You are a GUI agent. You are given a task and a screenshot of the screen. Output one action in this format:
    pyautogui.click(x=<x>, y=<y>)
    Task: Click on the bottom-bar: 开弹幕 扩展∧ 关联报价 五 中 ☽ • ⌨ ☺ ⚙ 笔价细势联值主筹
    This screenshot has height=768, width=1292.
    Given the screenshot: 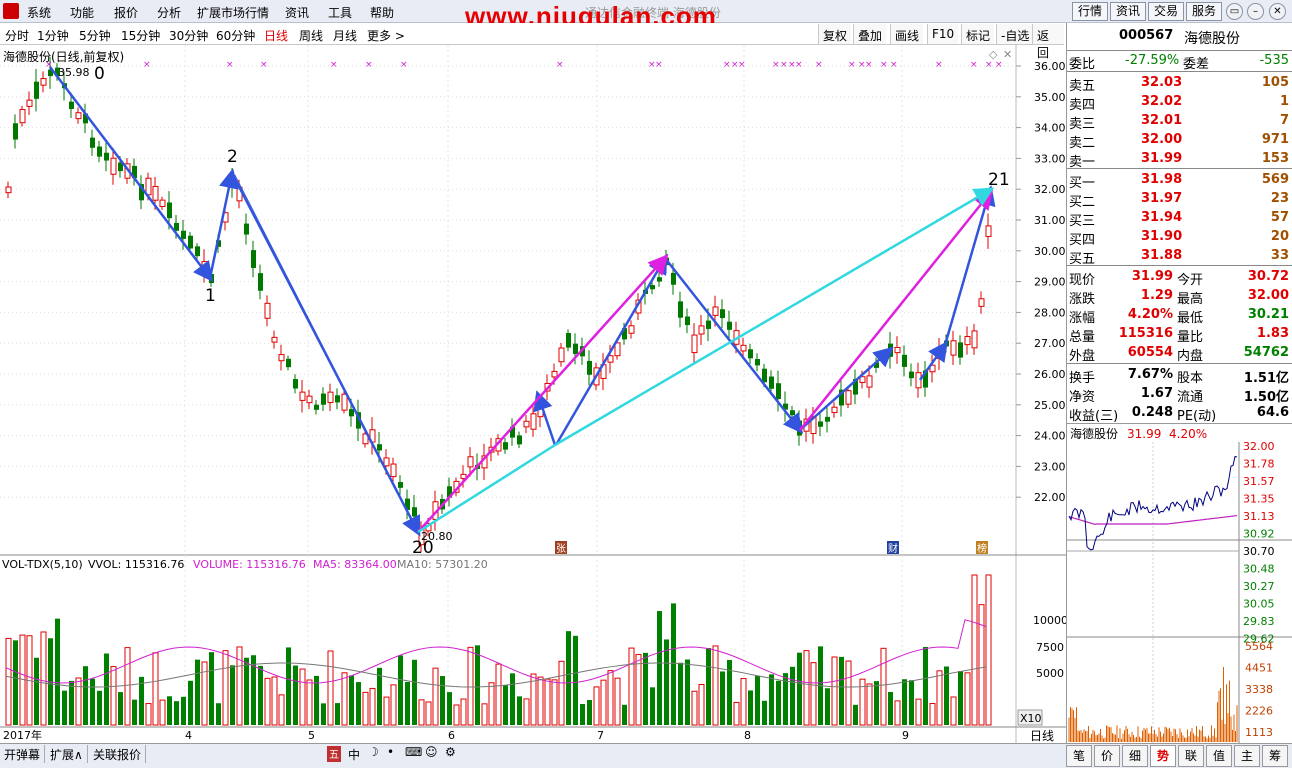 What is the action you would take?
    pyautogui.click(x=646, y=755)
    